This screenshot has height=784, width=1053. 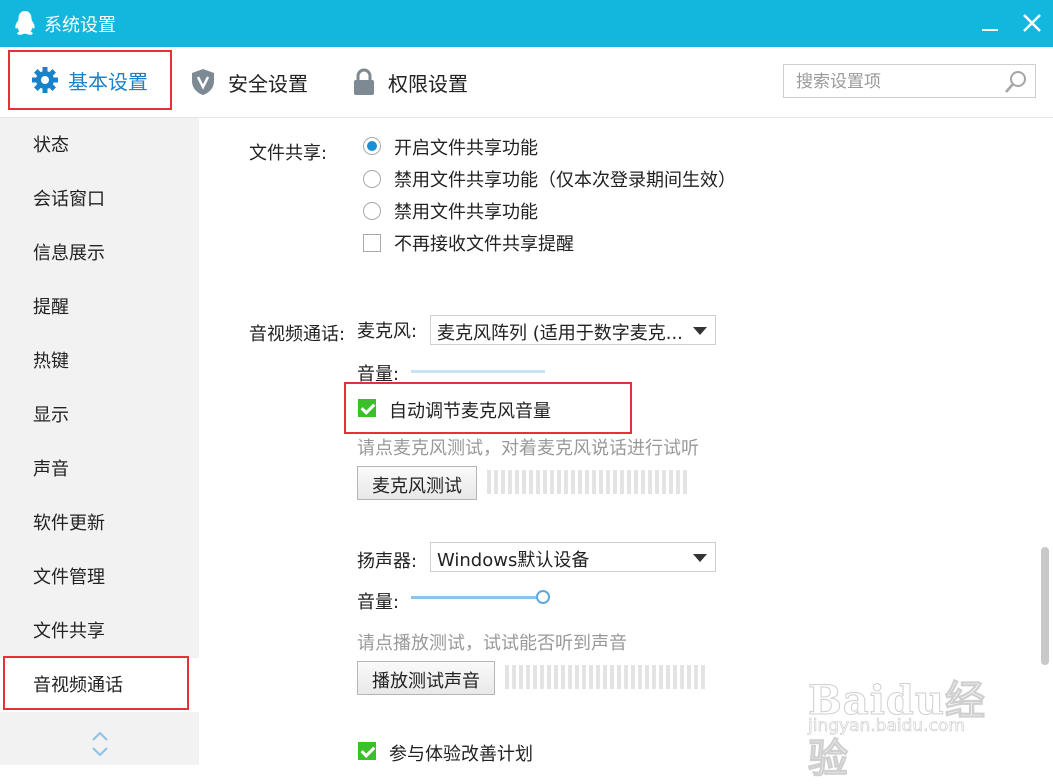 What do you see at coordinates (69, 199) in the screenshot?
I see `sidebar-item-label: 会话窗口` at bounding box center [69, 199].